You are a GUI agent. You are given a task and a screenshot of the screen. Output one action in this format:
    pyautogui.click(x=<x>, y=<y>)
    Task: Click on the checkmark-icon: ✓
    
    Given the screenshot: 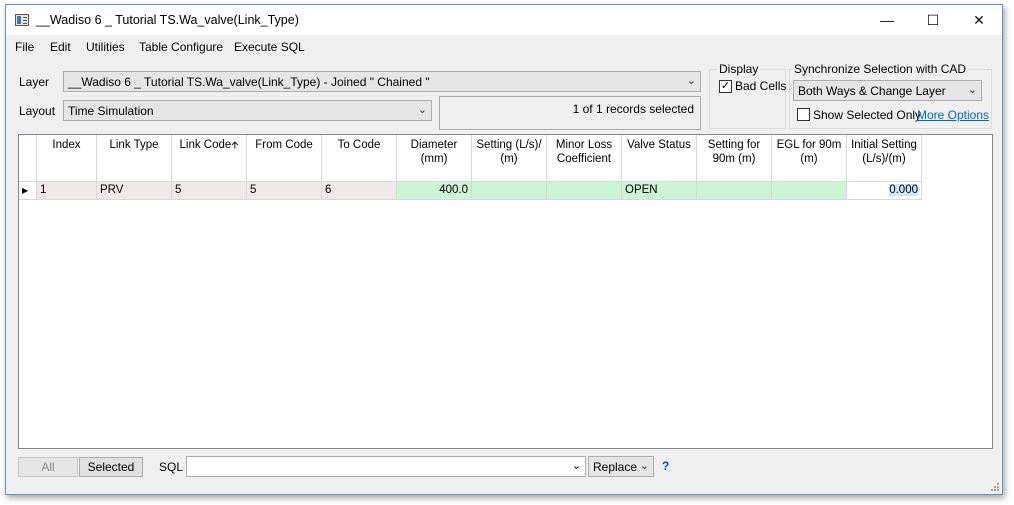 What is the action you would take?
    pyautogui.click(x=725, y=86)
    